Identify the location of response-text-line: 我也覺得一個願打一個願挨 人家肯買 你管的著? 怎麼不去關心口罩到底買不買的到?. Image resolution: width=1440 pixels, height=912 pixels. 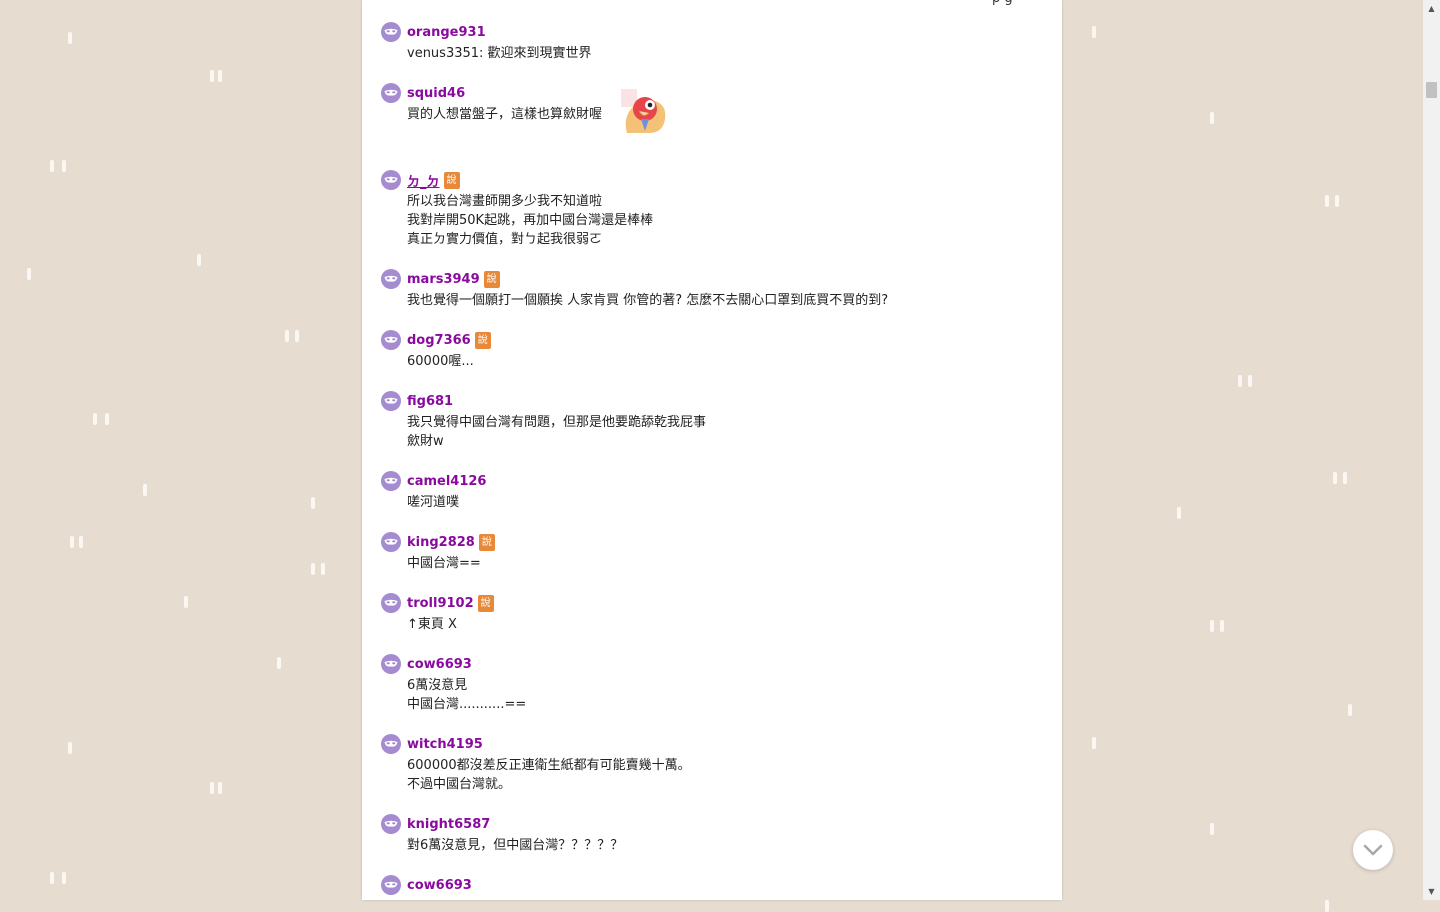
(648, 300).